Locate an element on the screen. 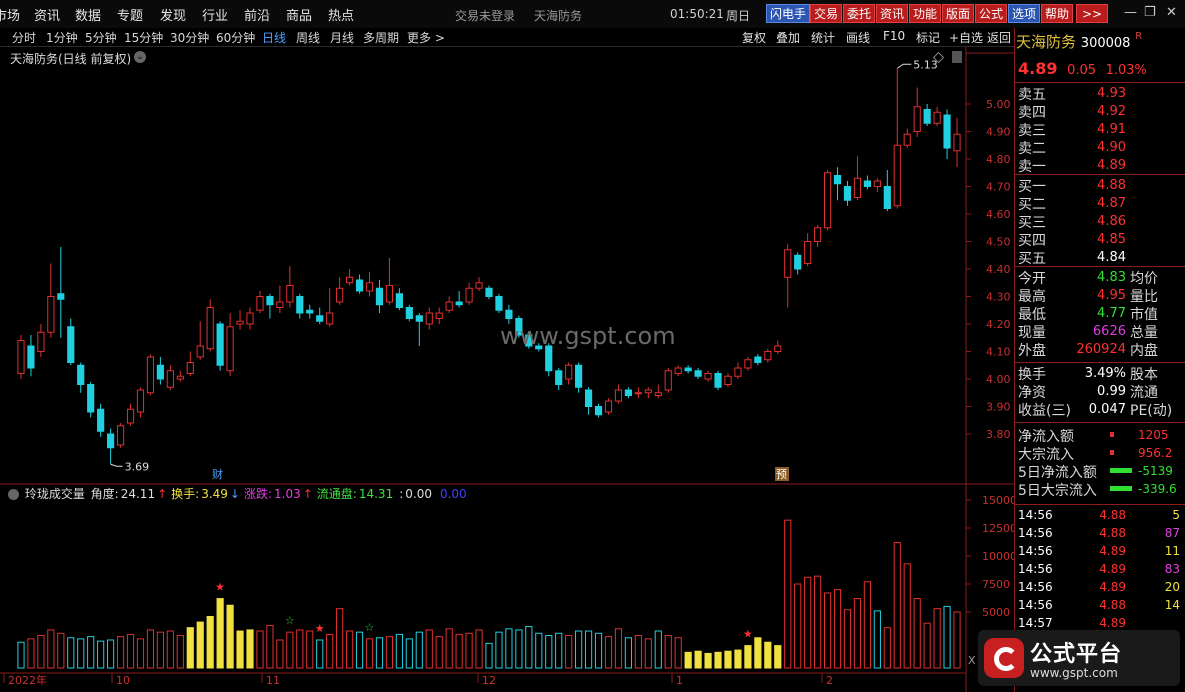 This screenshot has height=692, width=1185. function-button: 功能 is located at coordinates (925, 13).